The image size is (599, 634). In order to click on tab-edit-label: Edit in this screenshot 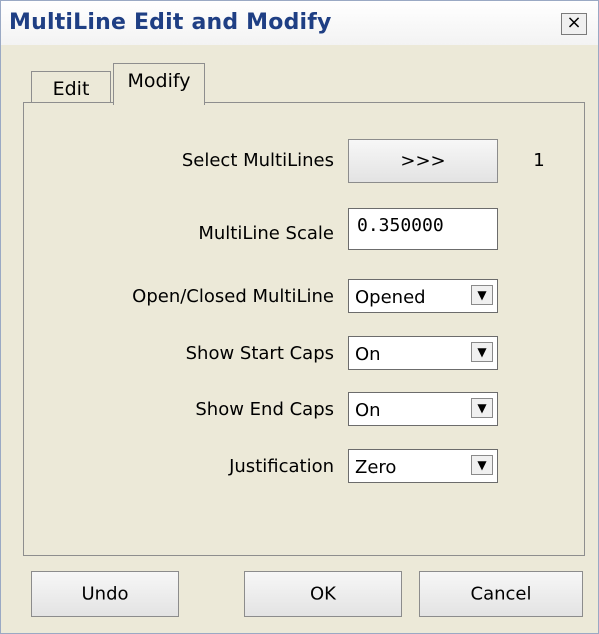, I will do `click(71, 89)`.